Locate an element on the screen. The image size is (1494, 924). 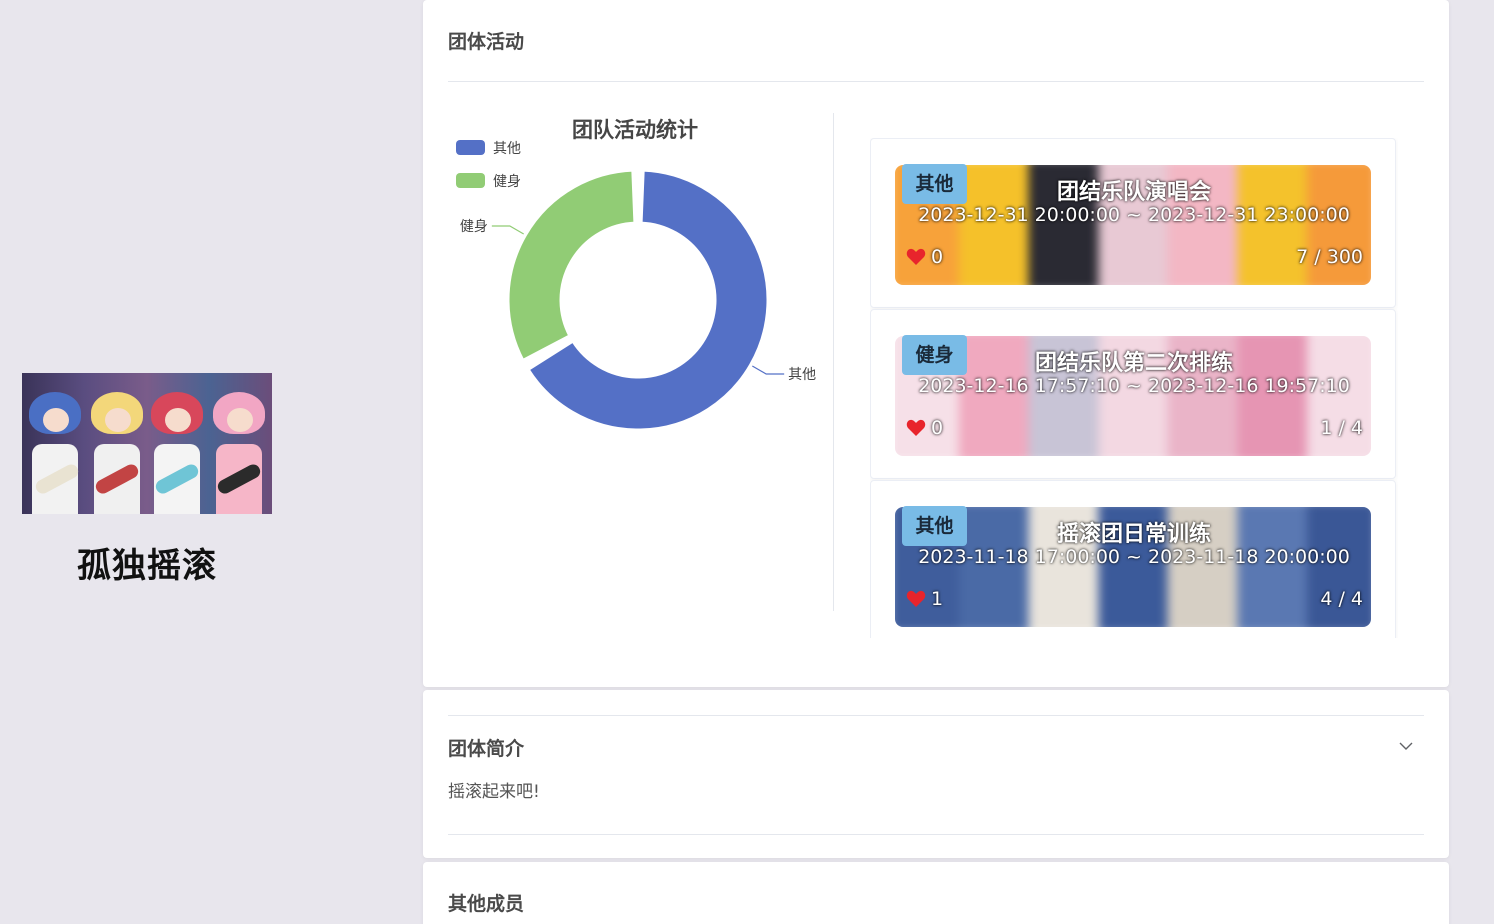
slice-label: 其他 is located at coordinates (802, 375).